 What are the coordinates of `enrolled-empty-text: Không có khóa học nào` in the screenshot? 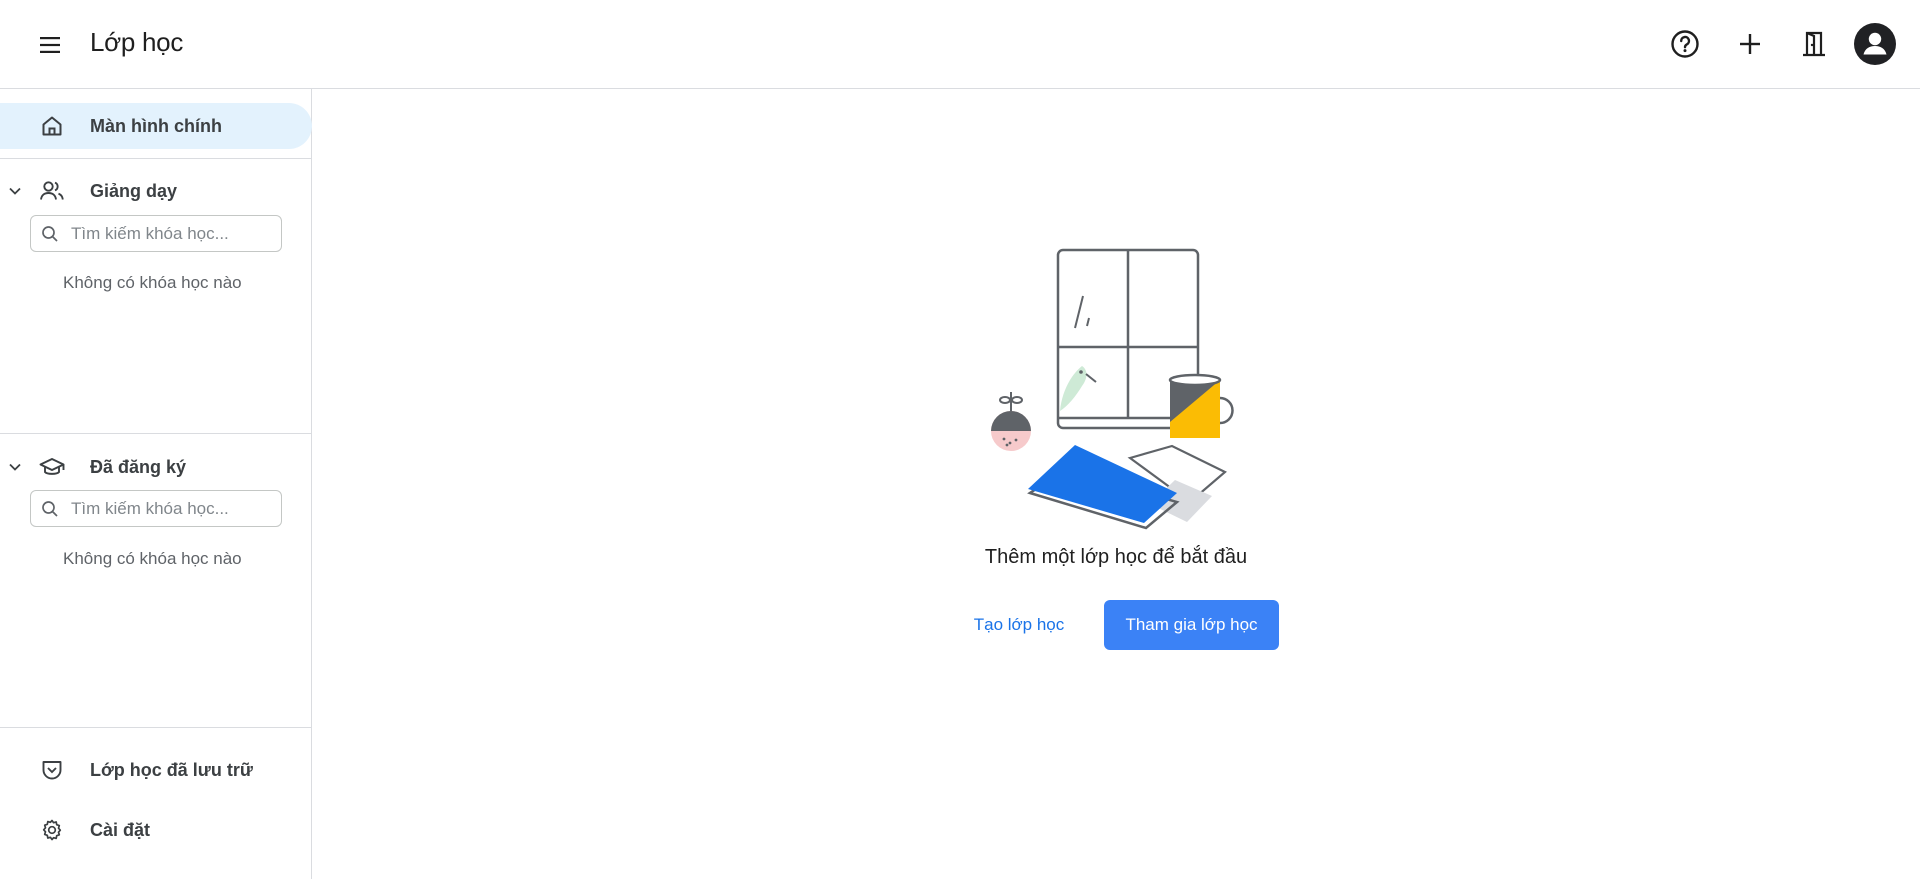 It's located at (152, 558).